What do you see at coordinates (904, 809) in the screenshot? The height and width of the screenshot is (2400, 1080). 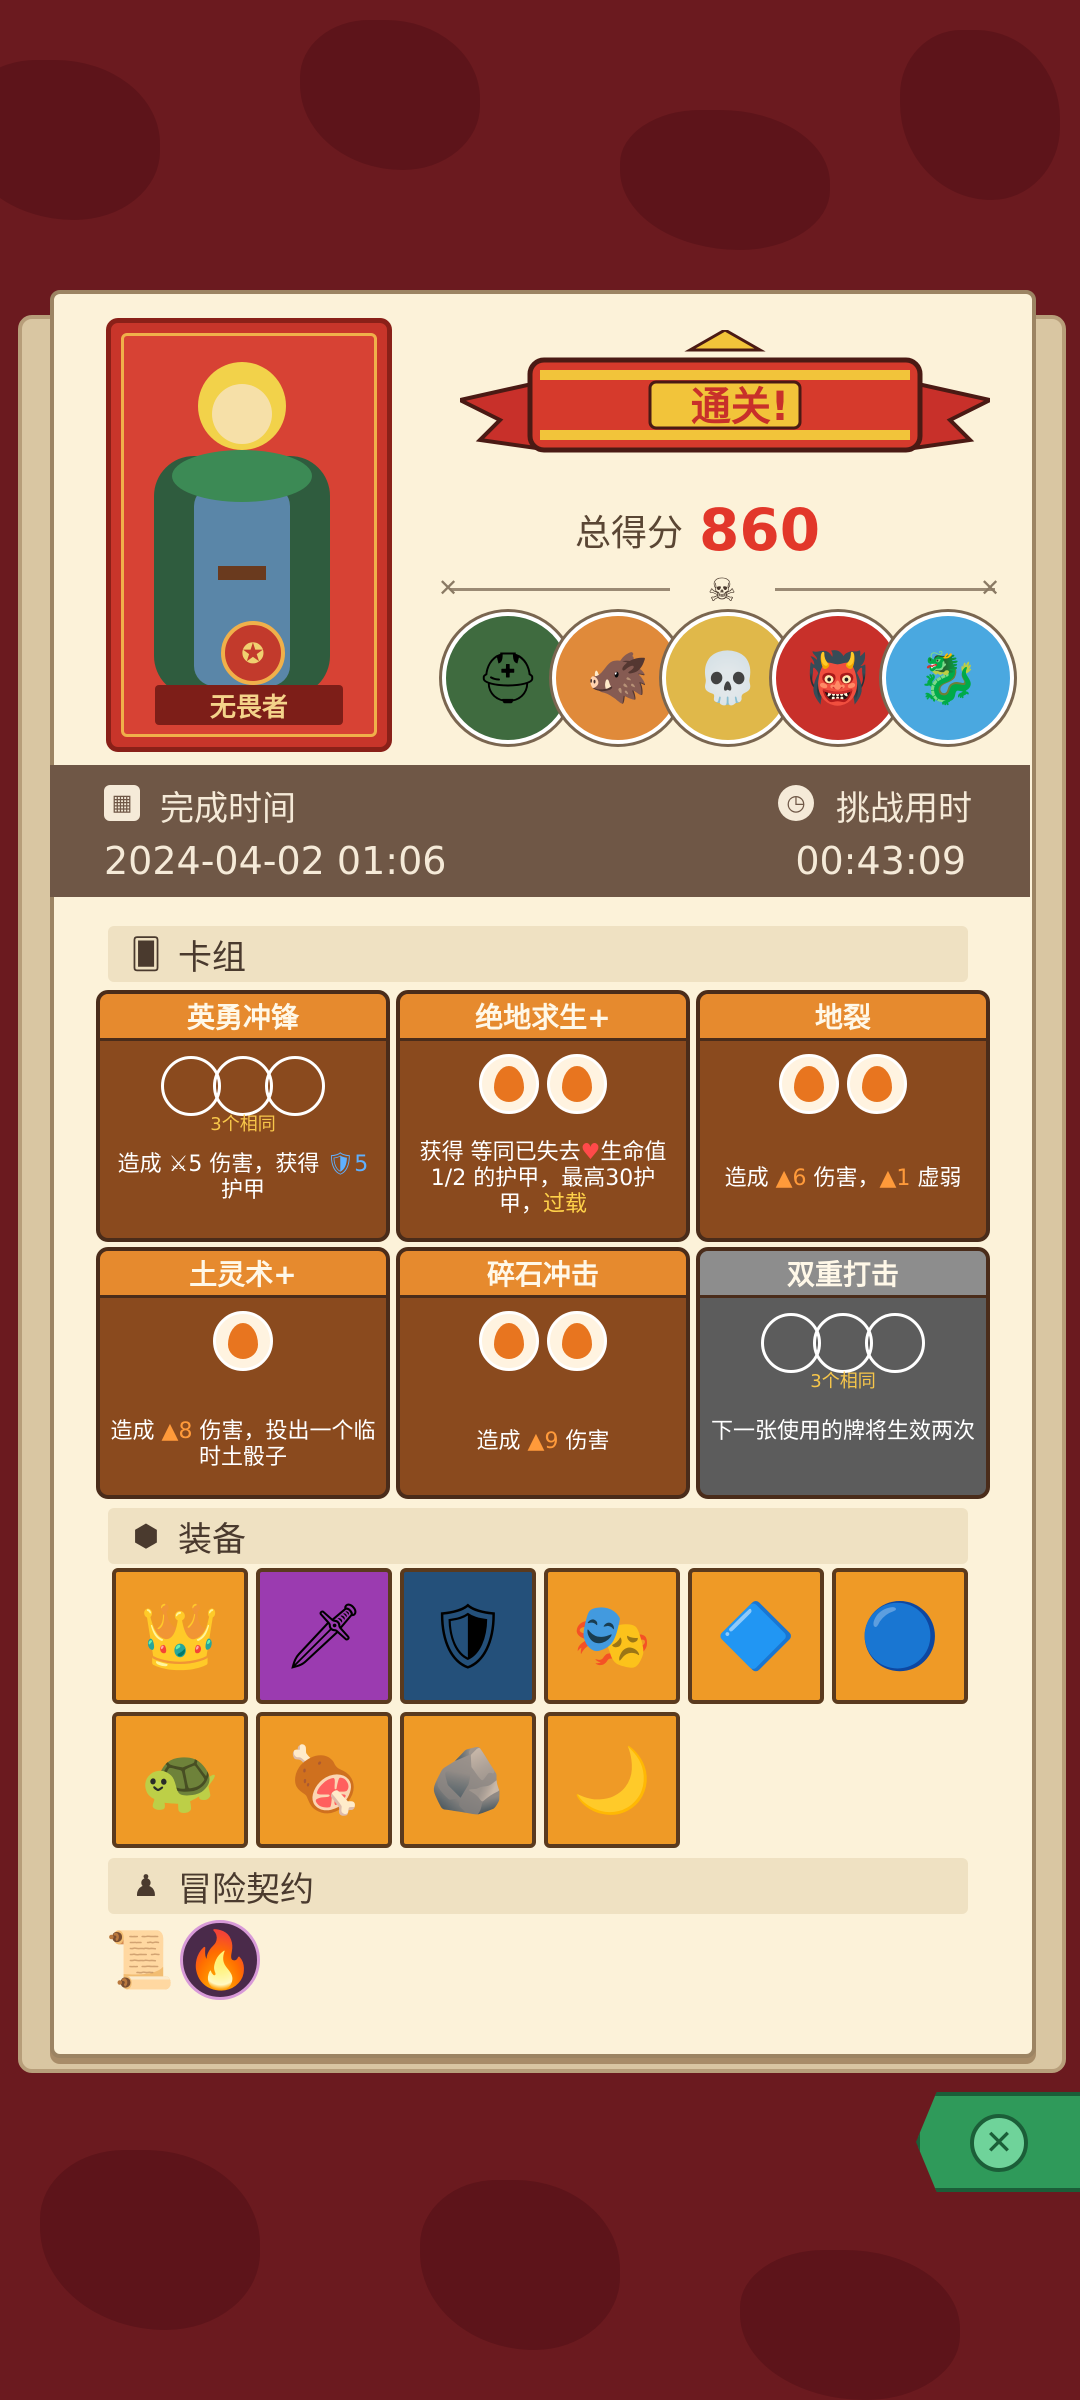 I see `duration-label: 挑战用时` at bounding box center [904, 809].